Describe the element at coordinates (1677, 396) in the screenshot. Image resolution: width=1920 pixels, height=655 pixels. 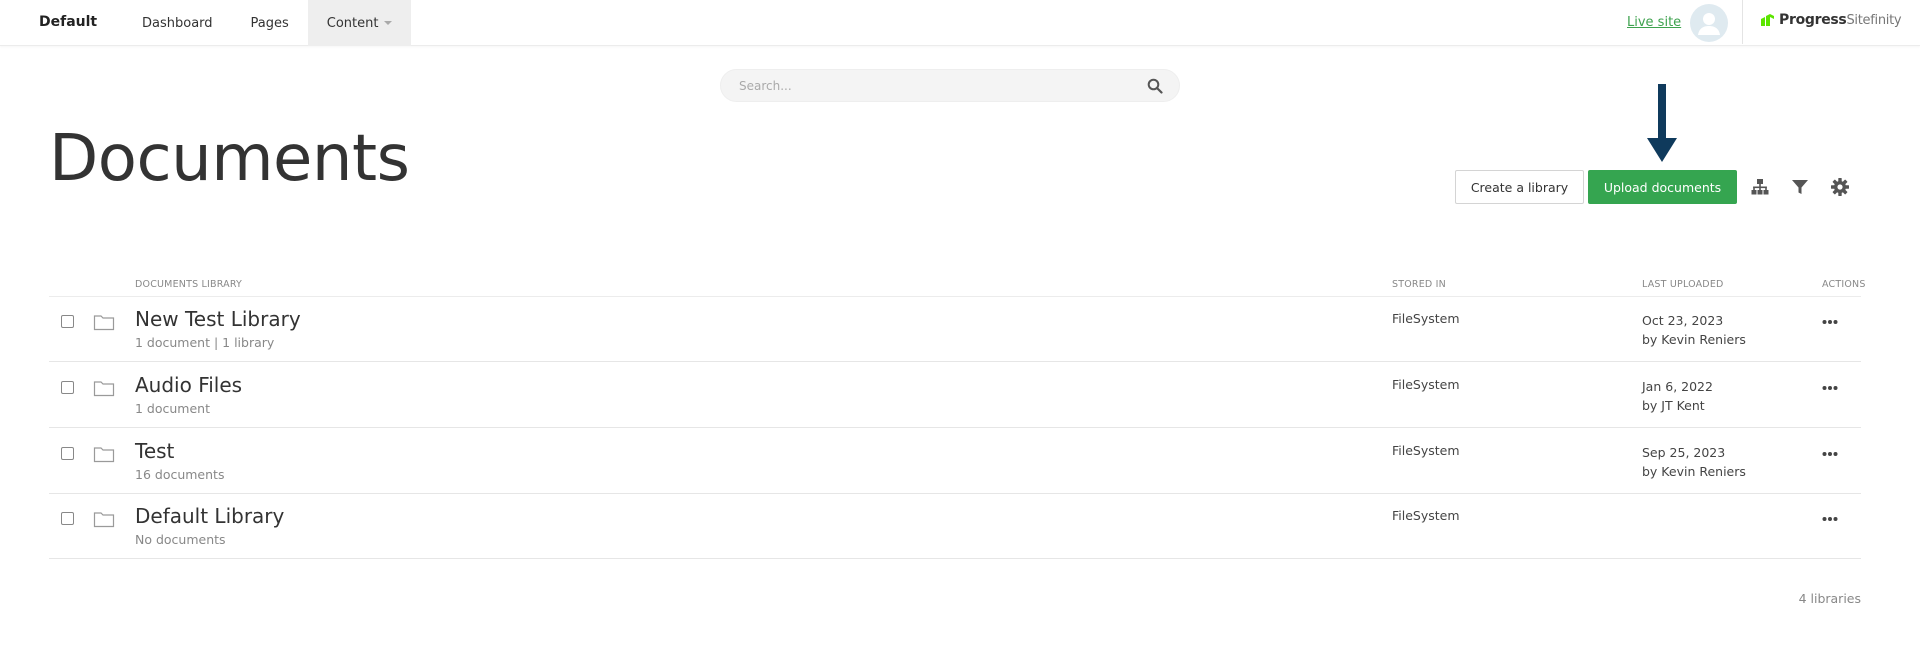
I see `last-uploaded-value: Jan 6, 2022 by JT Kent` at that location.